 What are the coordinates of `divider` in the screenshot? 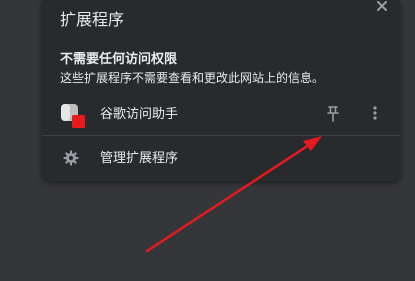 It's located at (221, 135).